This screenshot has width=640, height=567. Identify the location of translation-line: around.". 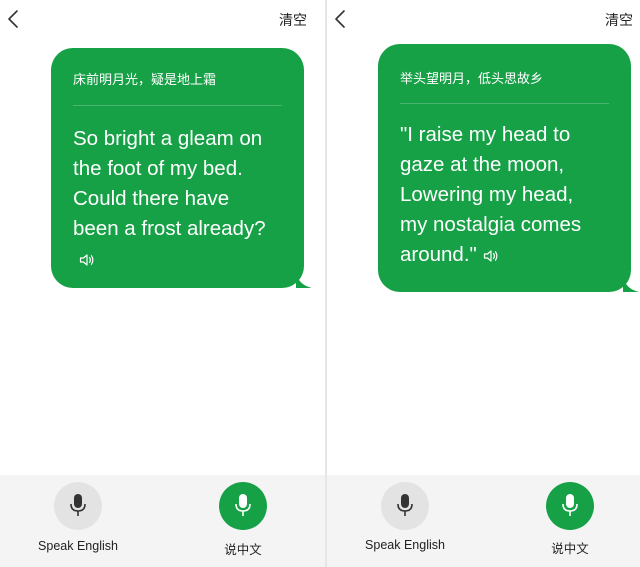
(438, 254).